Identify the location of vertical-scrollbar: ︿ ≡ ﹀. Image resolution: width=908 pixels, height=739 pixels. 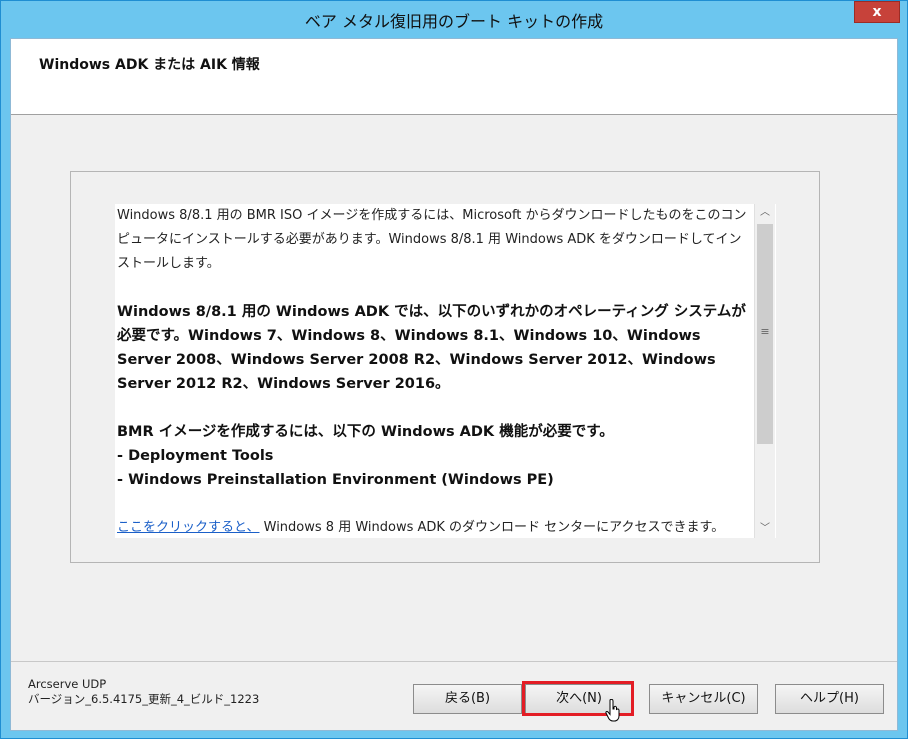
(764, 371).